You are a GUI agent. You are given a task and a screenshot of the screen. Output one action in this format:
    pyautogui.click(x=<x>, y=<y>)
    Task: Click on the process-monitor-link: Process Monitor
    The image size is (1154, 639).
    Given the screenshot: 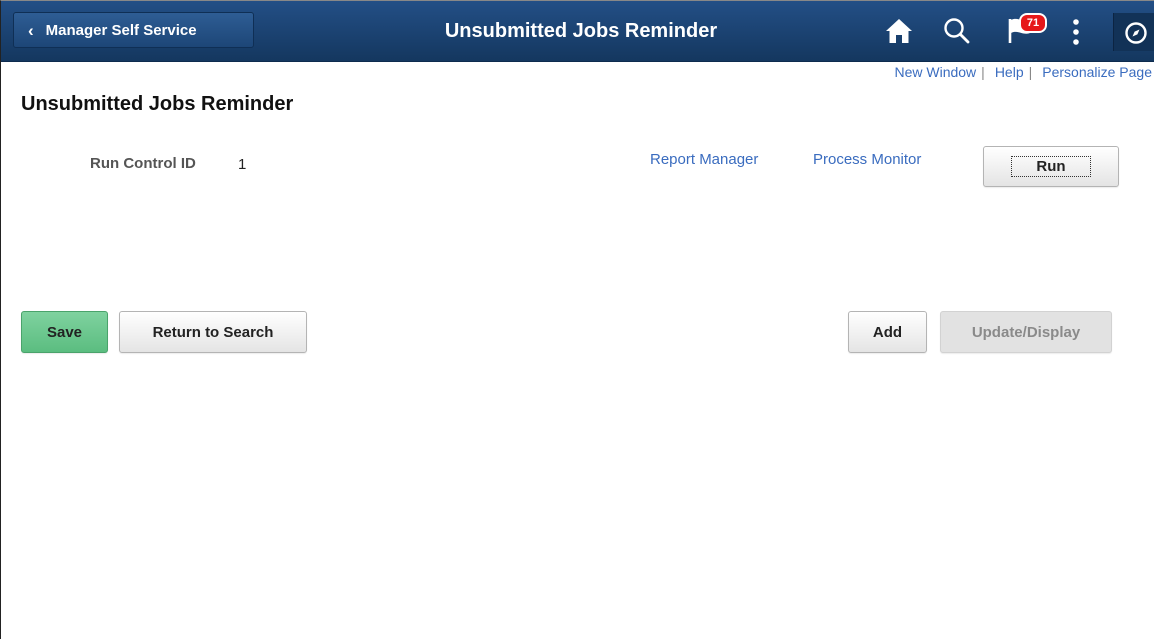 What is the action you would take?
    pyautogui.click(x=867, y=159)
    